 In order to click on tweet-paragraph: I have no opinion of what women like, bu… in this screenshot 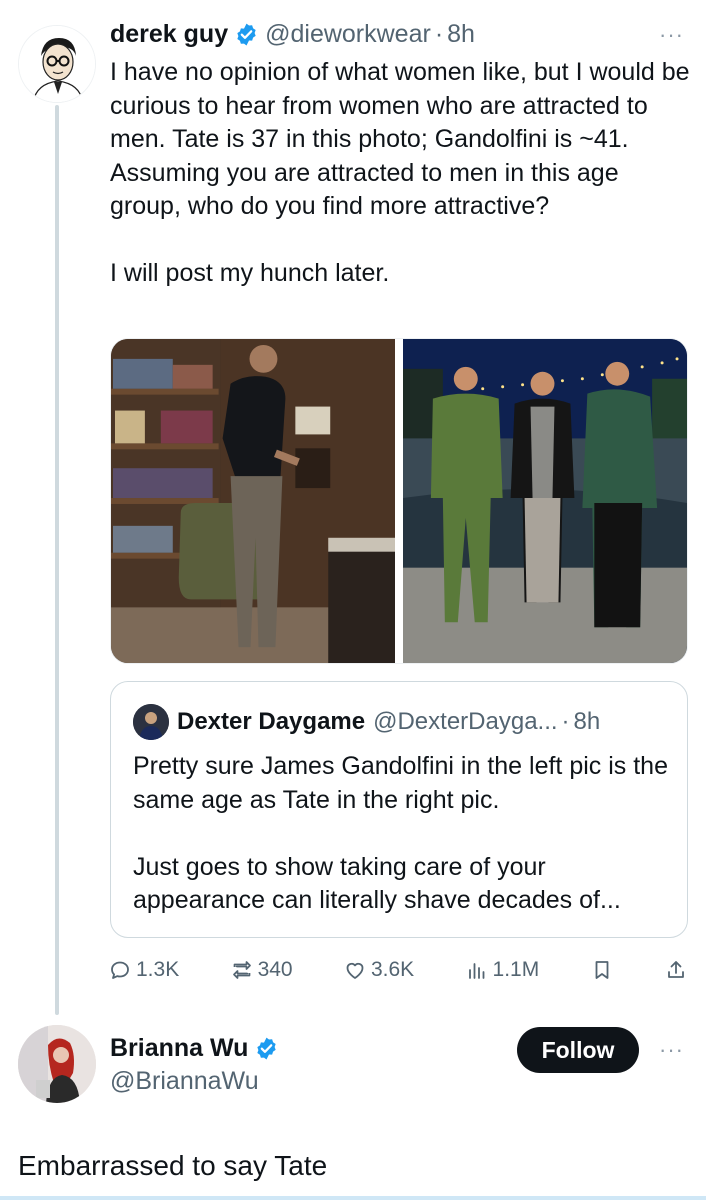, I will do `click(400, 139)`.